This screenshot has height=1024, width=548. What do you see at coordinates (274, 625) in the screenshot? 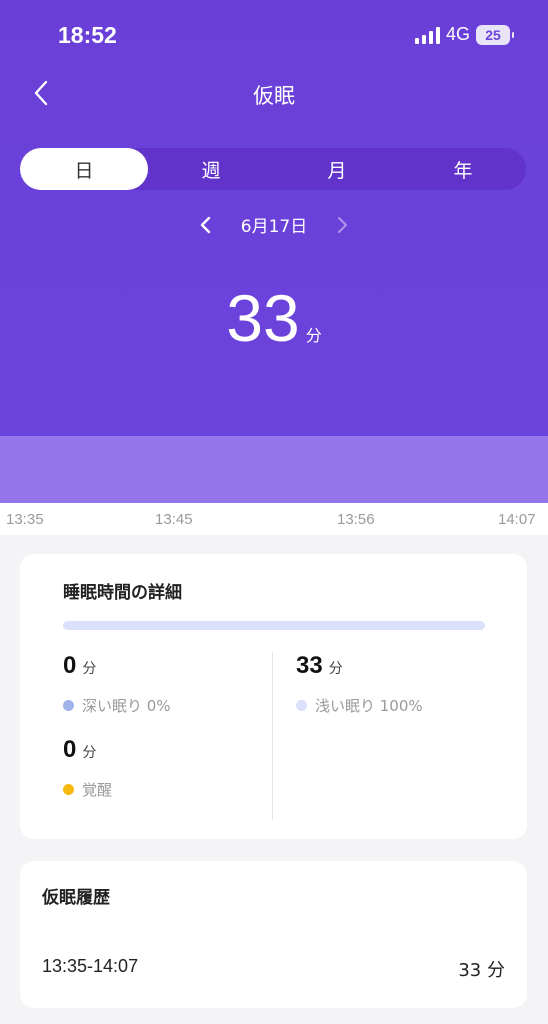
I see `stage-ratio-bar` at bounding box center [274, 625].